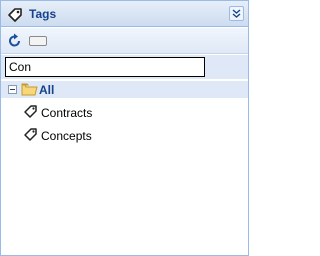  Describe the element at coordinates (47, 90) in the screenshot. I see `tree-root-label: All` at that location.